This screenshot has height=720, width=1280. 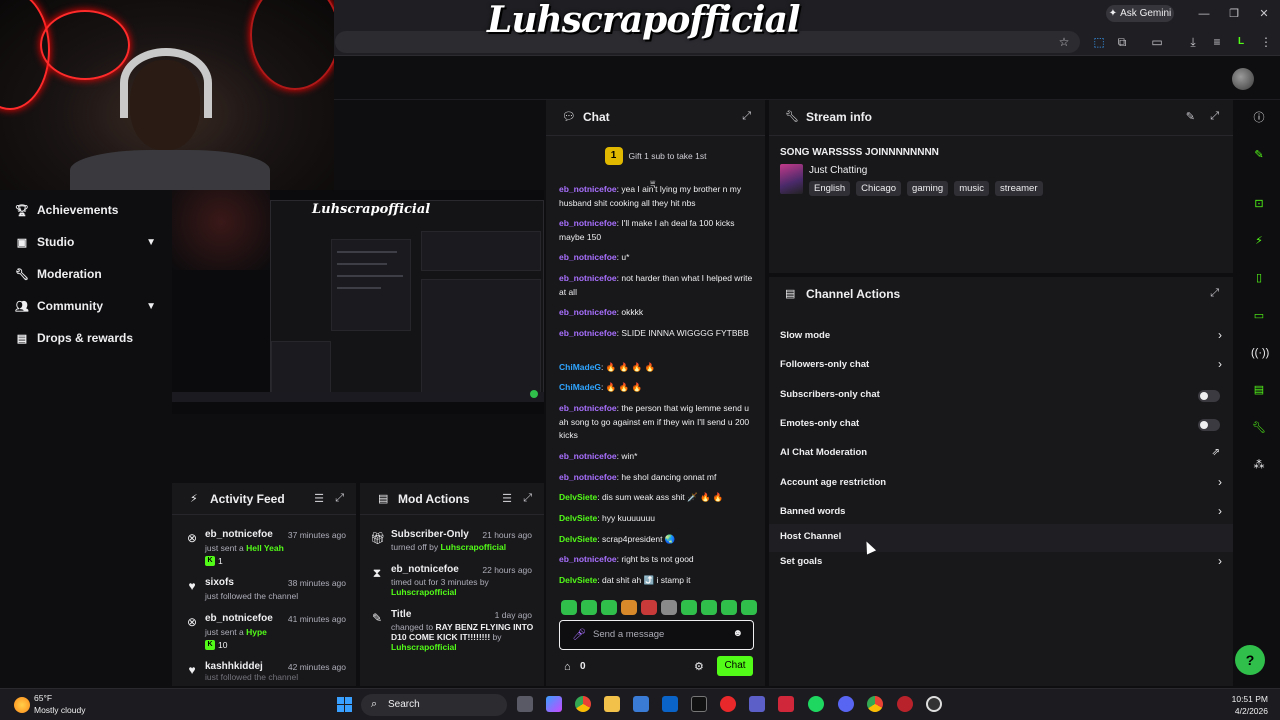 What do you see at coordinates (1209, 396) in the screenshot?
I see `subscribers-only-toggle` at bounding box center [1209, 396].